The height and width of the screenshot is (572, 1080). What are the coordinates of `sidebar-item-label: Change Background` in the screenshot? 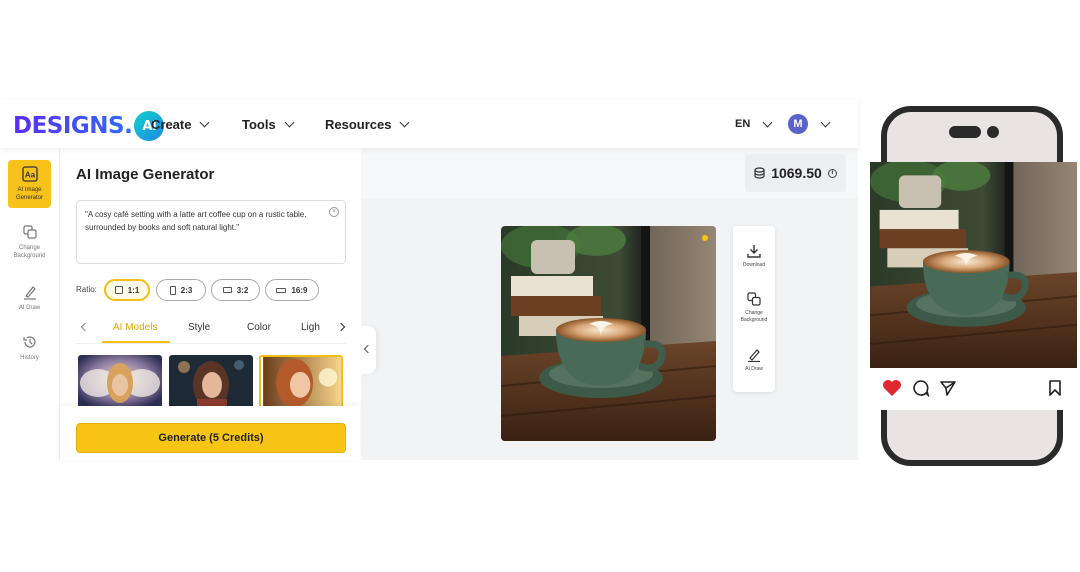 It's located at (29, 252).